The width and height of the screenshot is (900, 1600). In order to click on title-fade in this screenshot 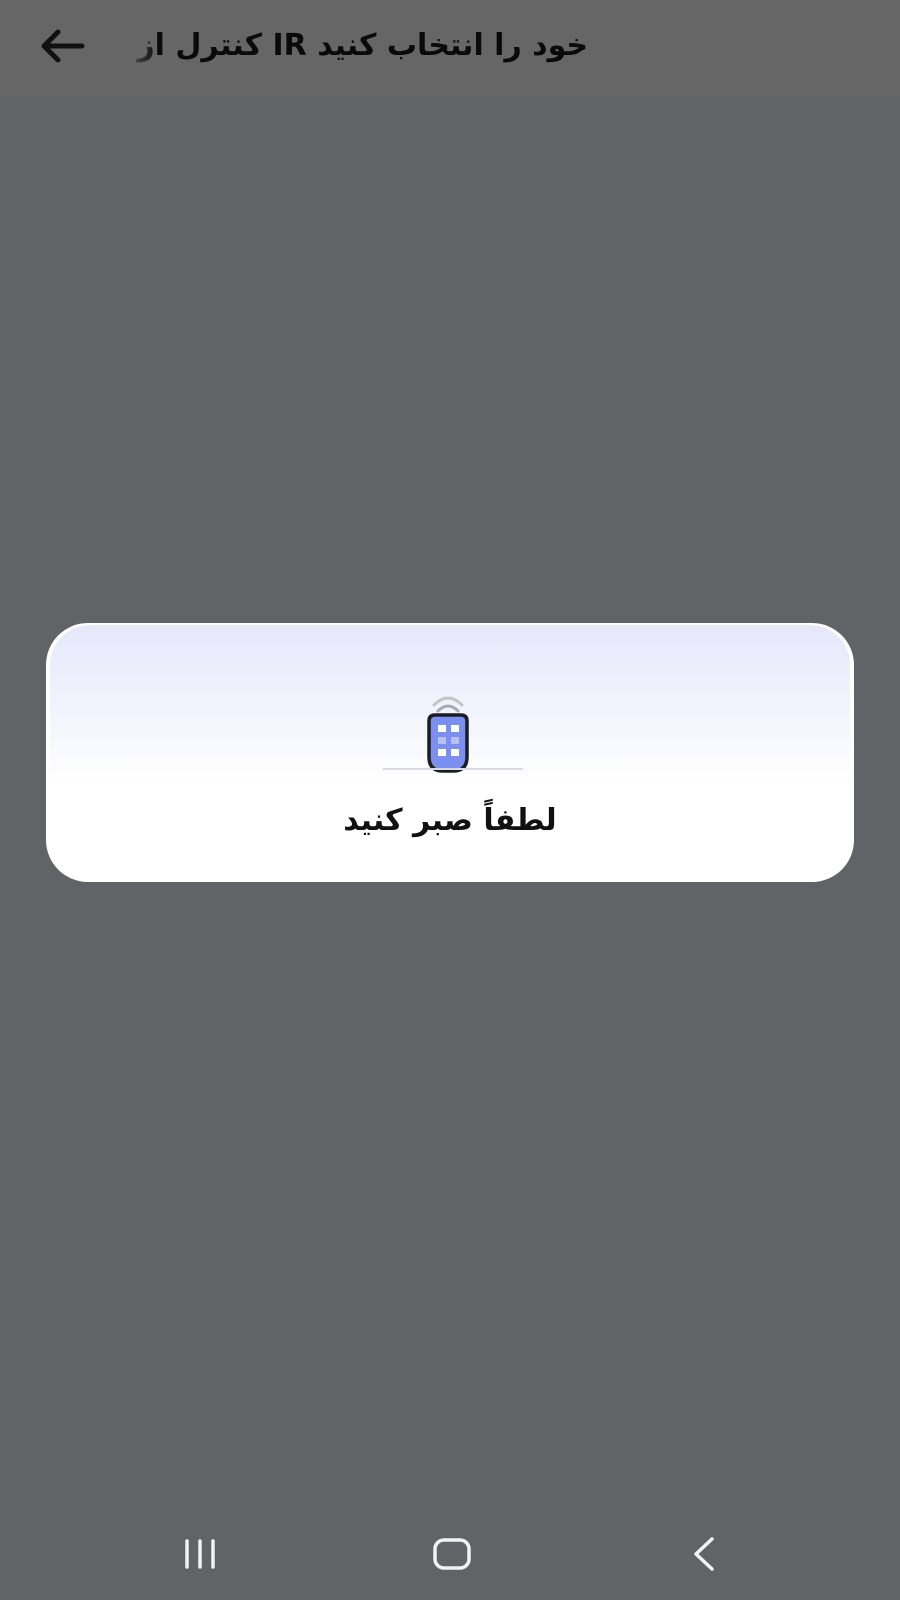, I will do `click(138, 46)`.